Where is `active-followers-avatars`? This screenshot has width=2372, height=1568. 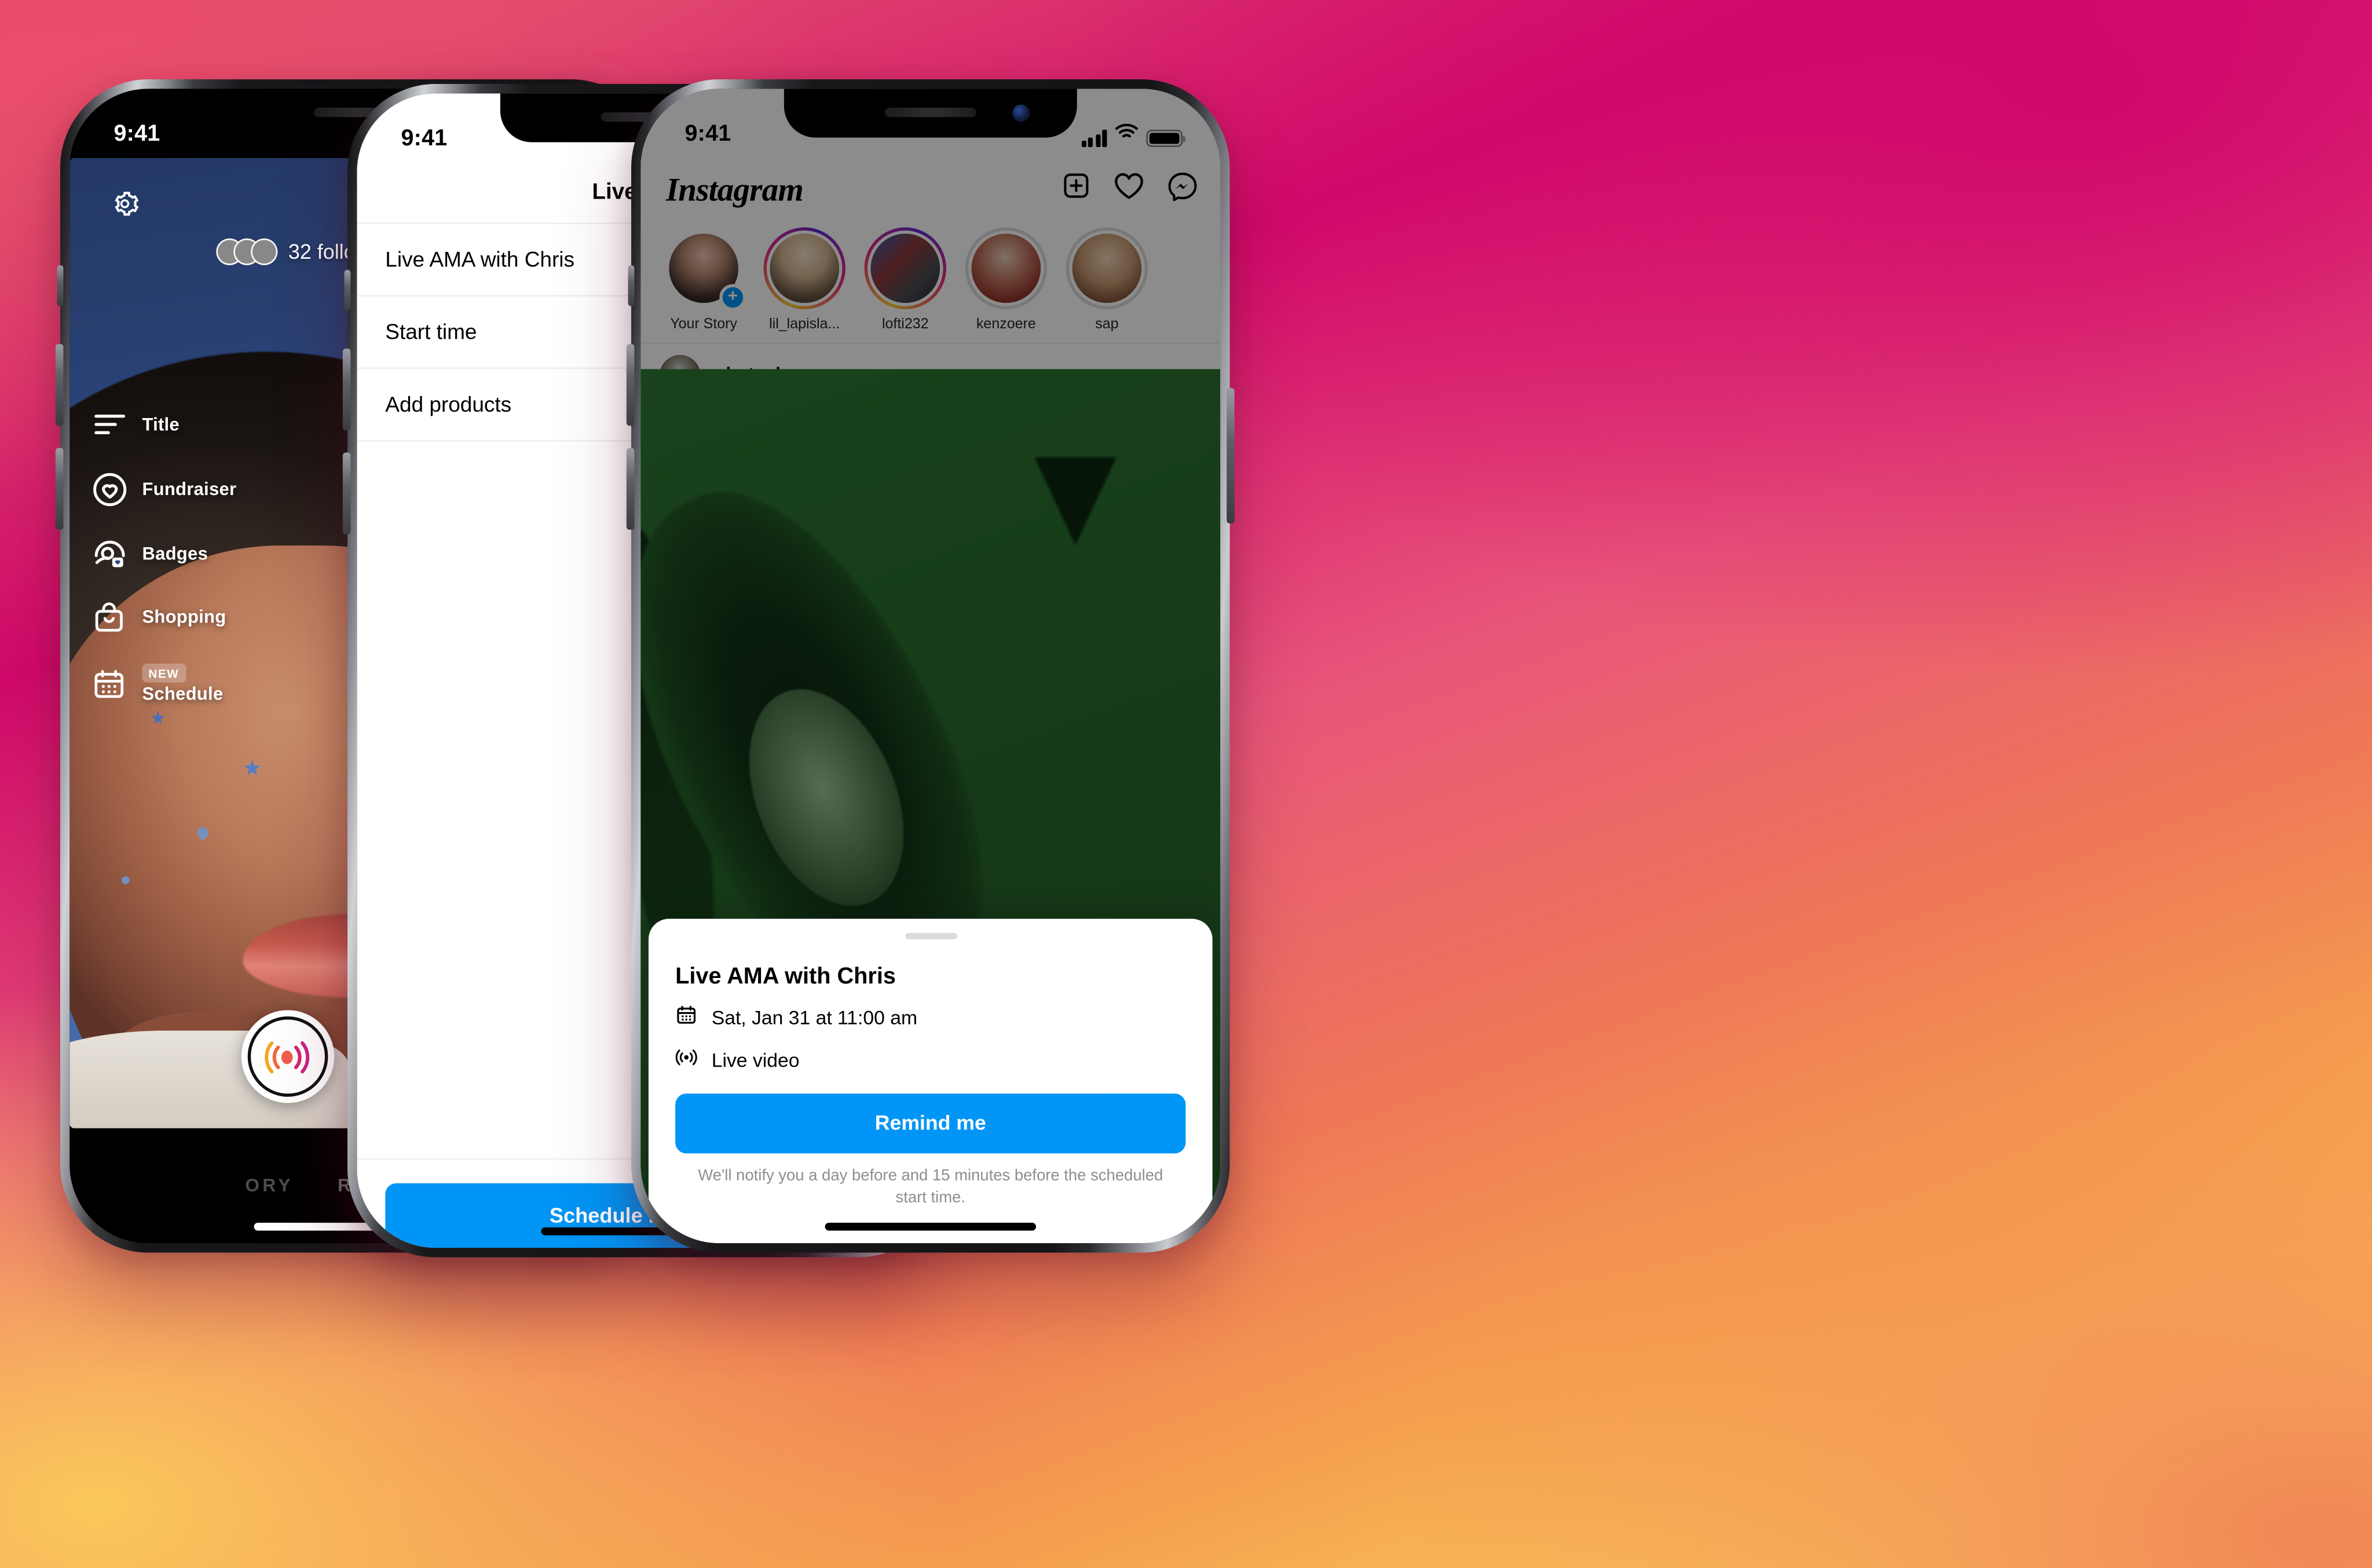
active-followers-avatars is located at coordinates (246, 251).